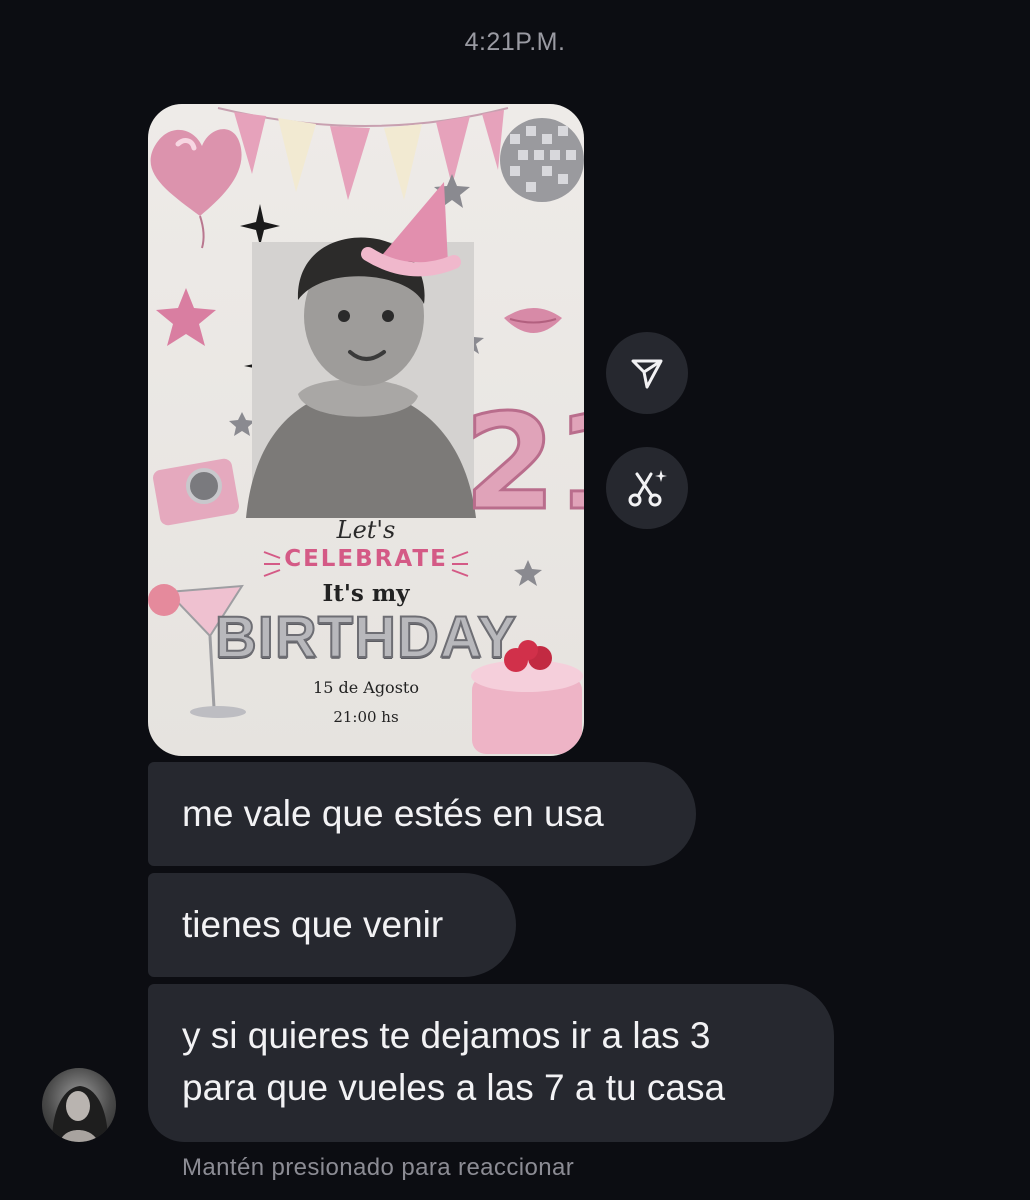 This screenshot has width=1030, height=1200. Describe the element at coordinates (366, 687) in the screenshot. I see `invite-date-text: 15 de Agosto` at that location.